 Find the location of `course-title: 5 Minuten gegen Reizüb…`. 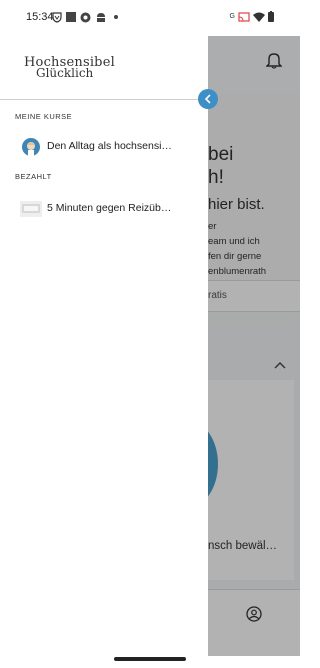

course-title: 5 Minuten gegen Reizüb… is located at coordinates (109, 208).